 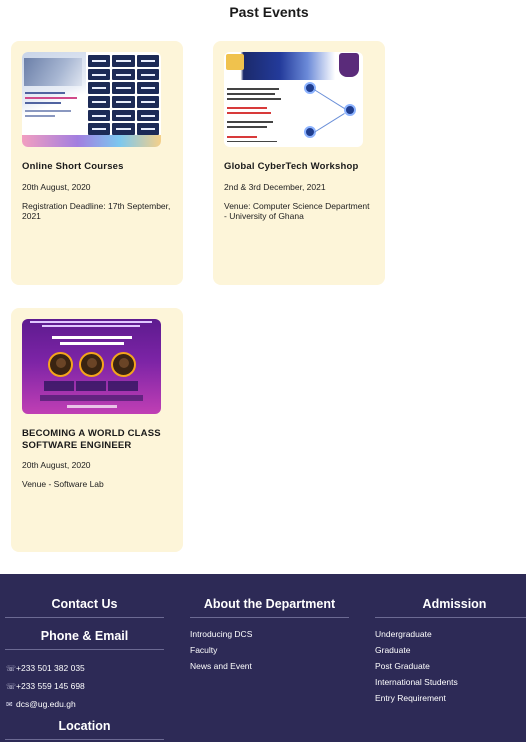 I want to click on phone-1: ☏+233 501 382 035, so click(x=45, y=668).